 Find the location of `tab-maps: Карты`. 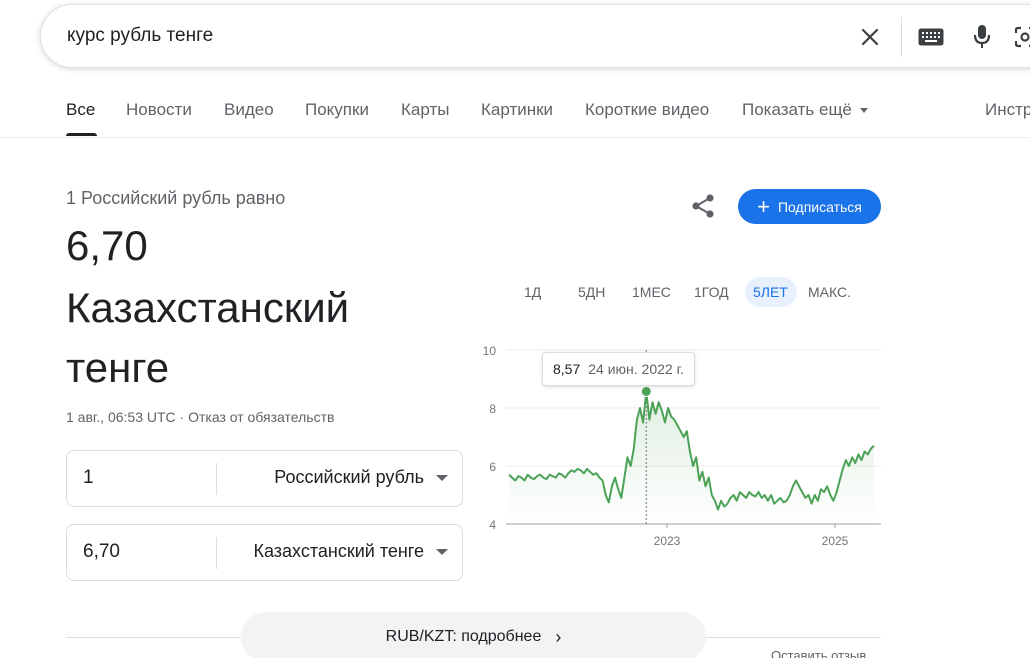

tab-maps: Карты is located at coordinates (425, 110).